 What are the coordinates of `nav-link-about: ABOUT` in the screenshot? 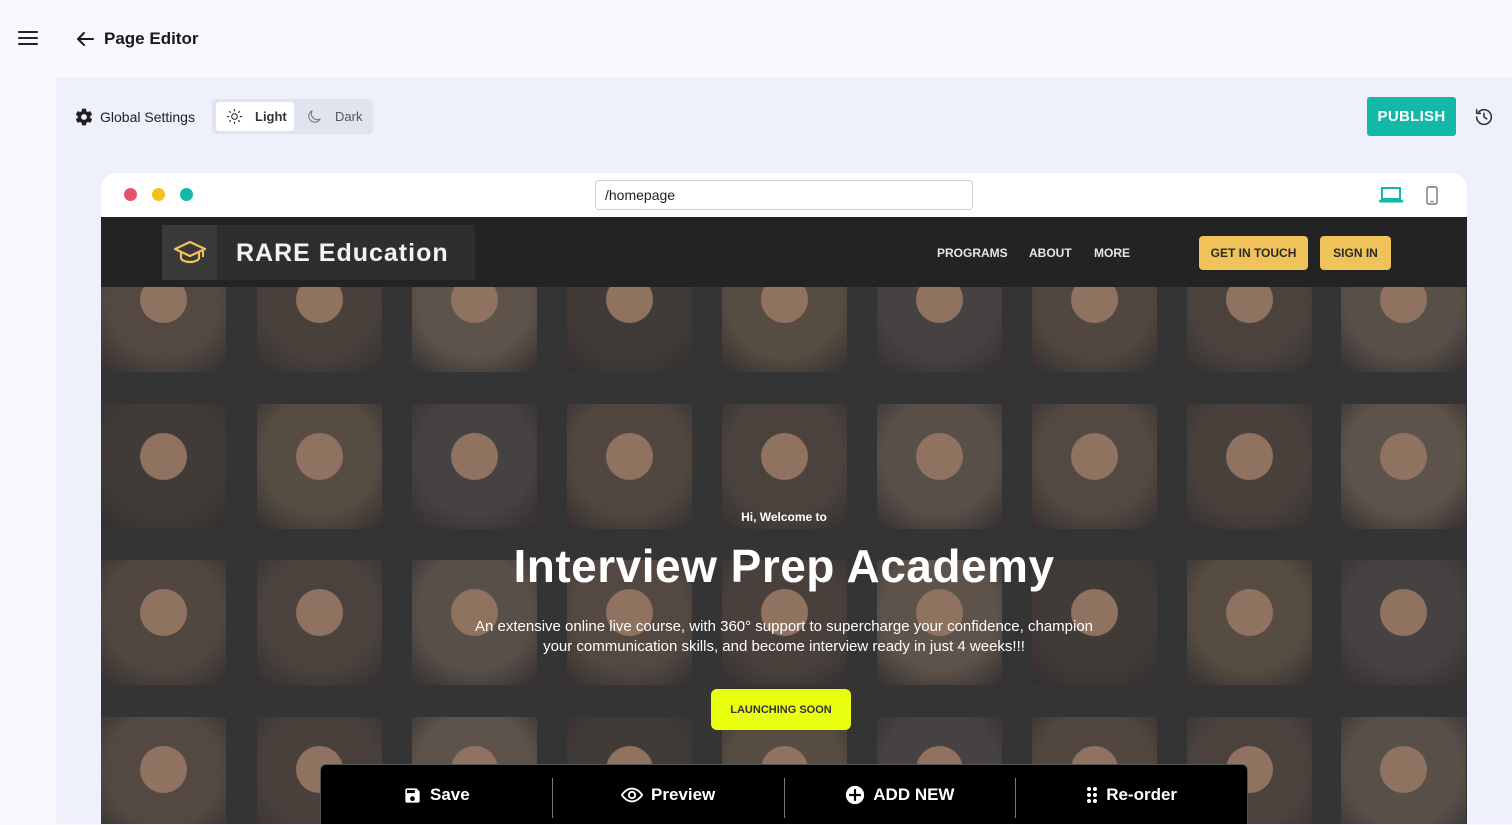 It's located at (1050, 253).